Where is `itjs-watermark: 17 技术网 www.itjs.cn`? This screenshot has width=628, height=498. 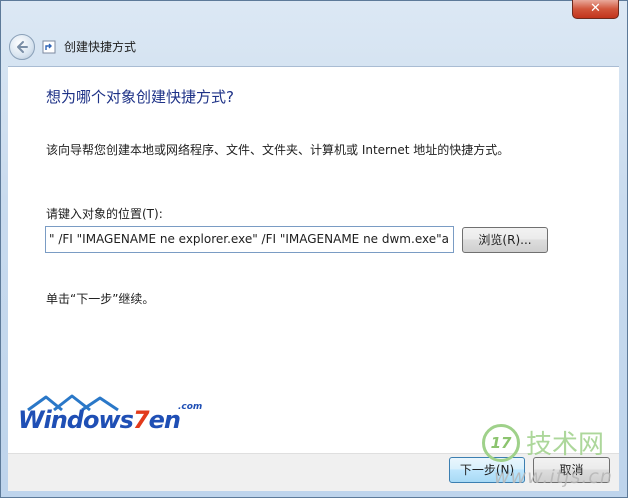
itjs-watermark: 17 技术网 www.itjs.cn is located at coordinates (550, 456).